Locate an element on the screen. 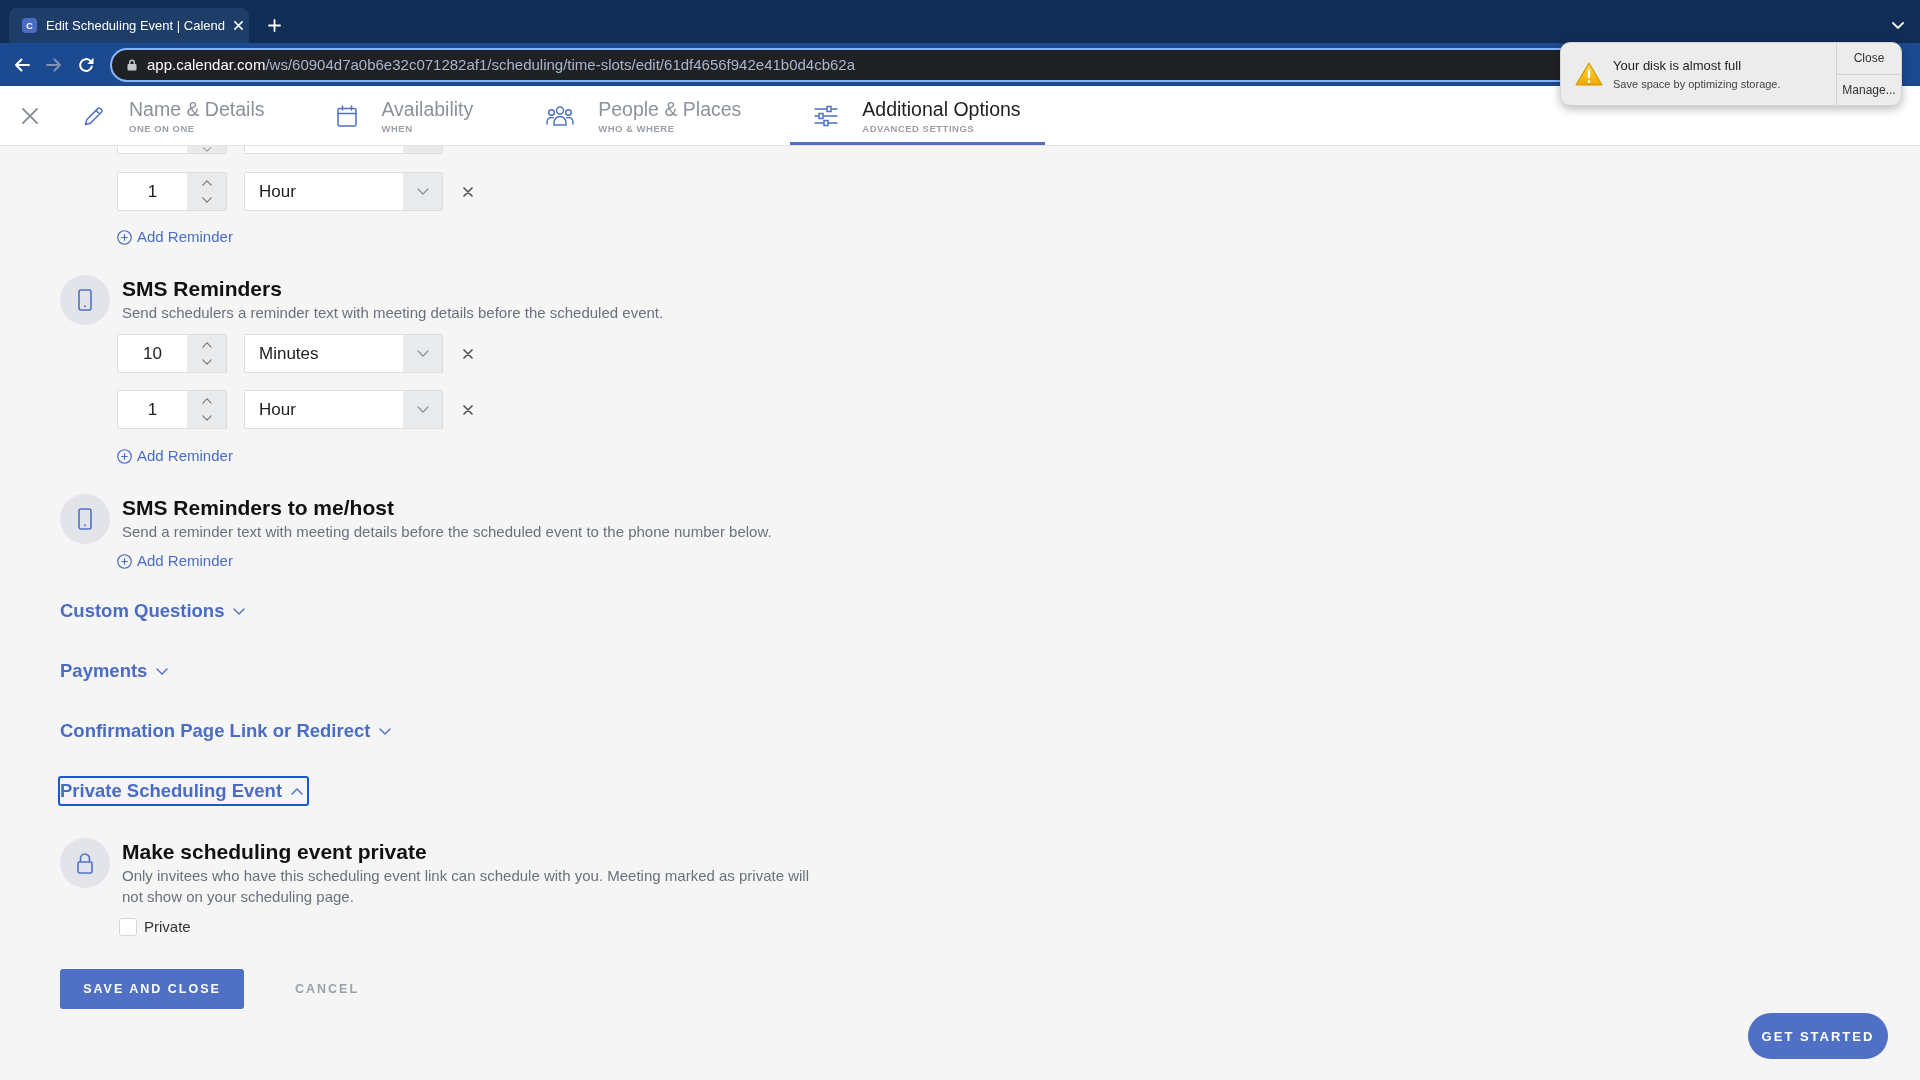 The height and width of the screenshot is (1080, 1920). warning-icon is located at coordinates (1589, 74).